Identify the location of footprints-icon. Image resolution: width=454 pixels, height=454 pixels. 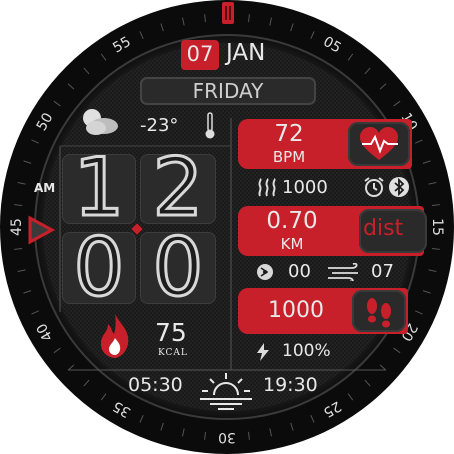
(379, 311).